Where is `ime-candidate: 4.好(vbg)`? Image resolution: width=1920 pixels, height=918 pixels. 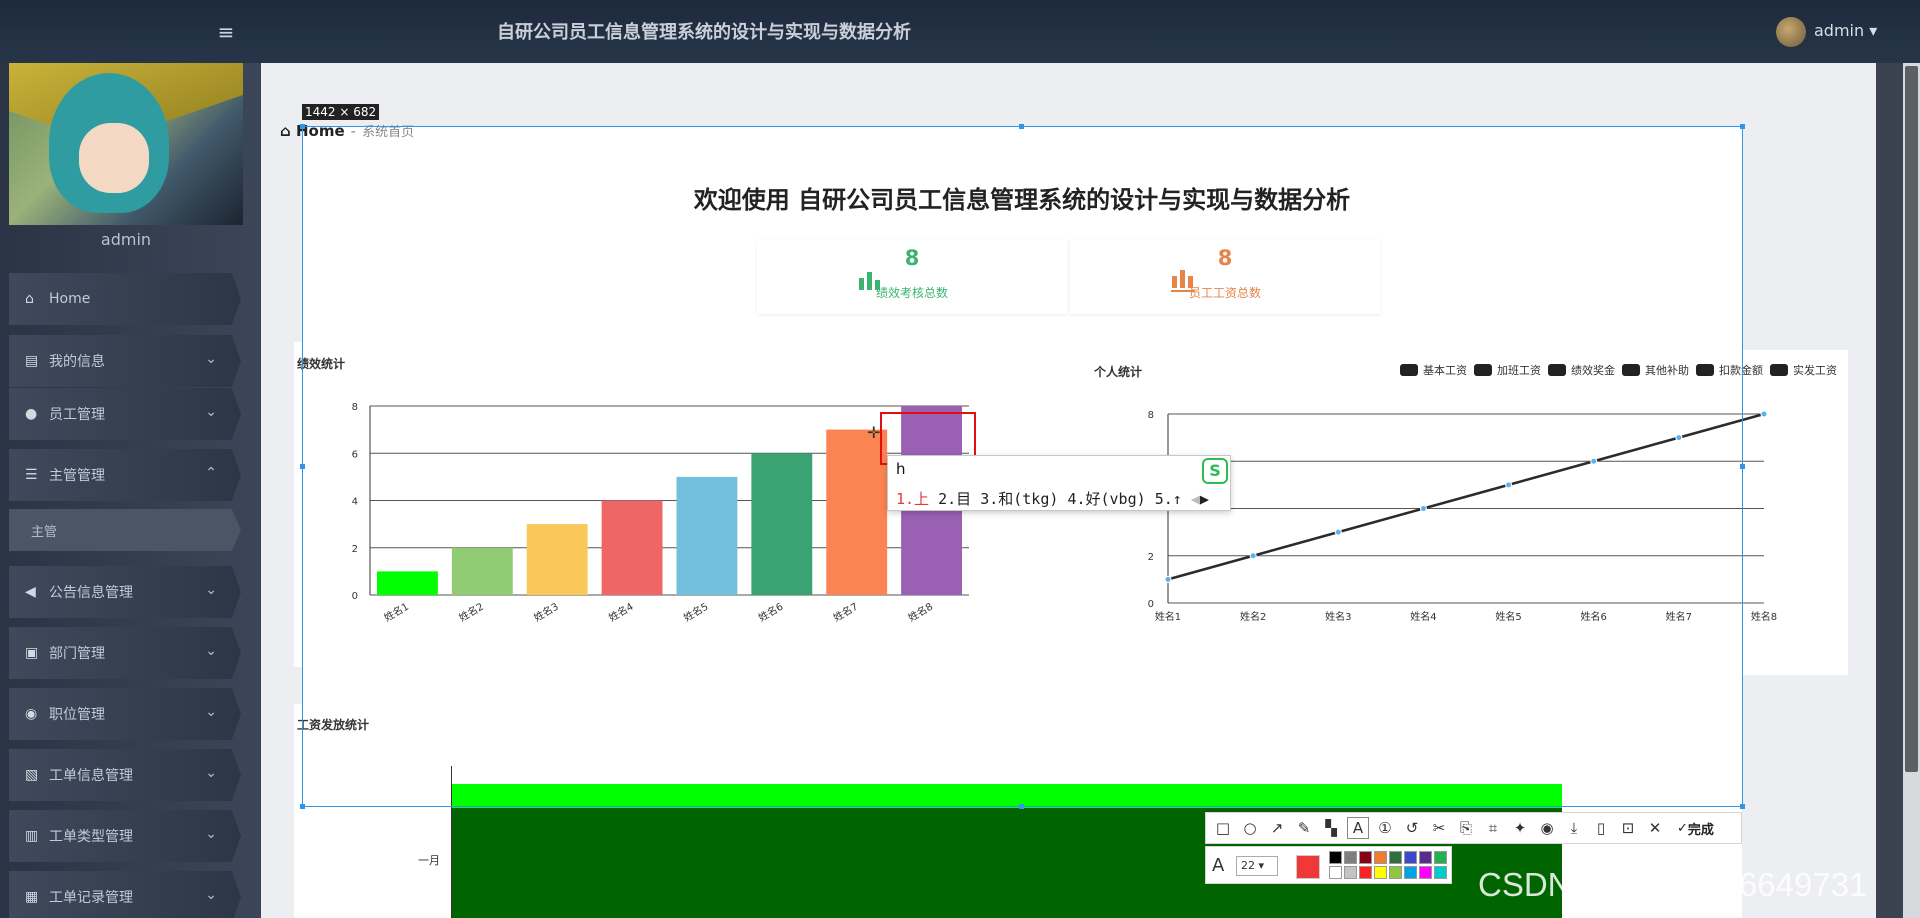
ime-candidate: 4.好(vbg) is located at coordinates (1106, 499).